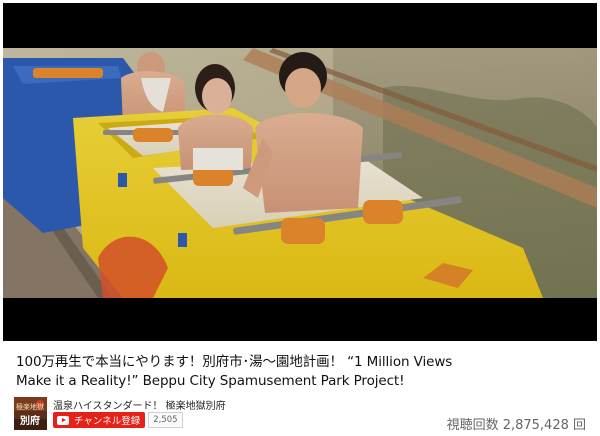  Describe the element at coordinates (30, 406) in the screenshot. I see `avatar-text-top: 極楽地獄` at that location.